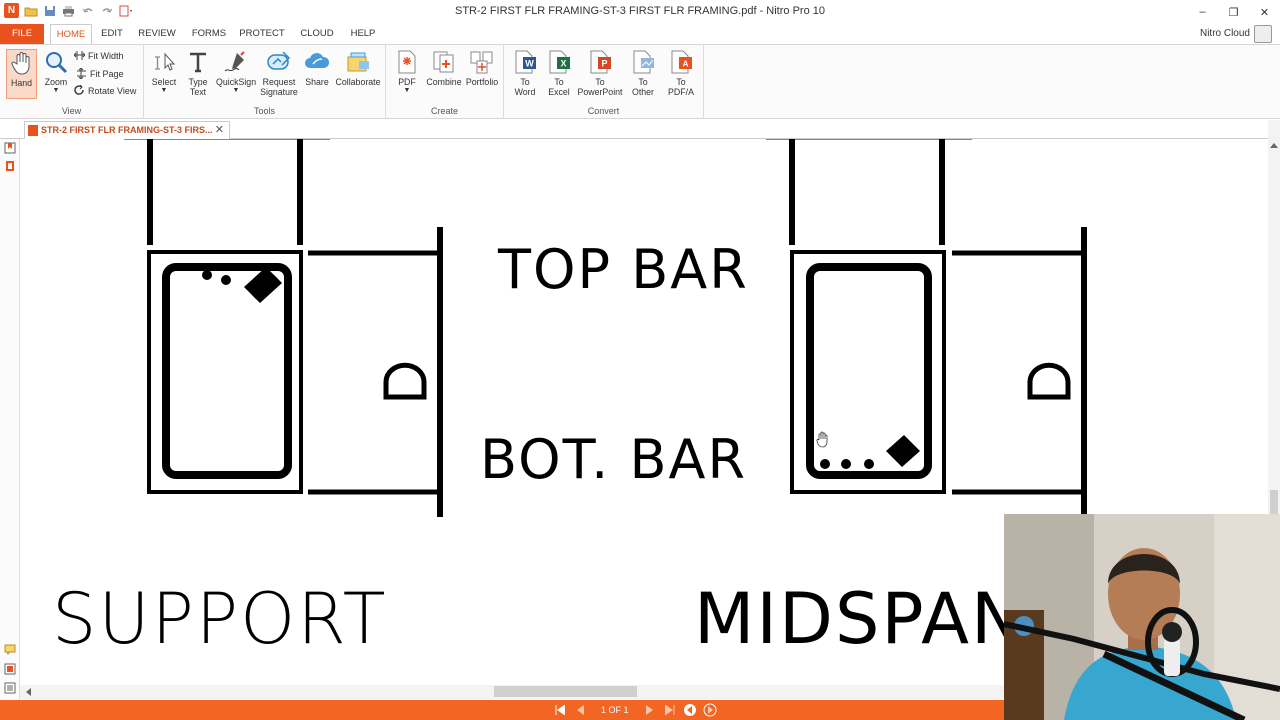  What do you see at coordinates (279, 73) in the screenshot?
I see `request-signature-button: Request Signature` at bounding box center [279, 73].